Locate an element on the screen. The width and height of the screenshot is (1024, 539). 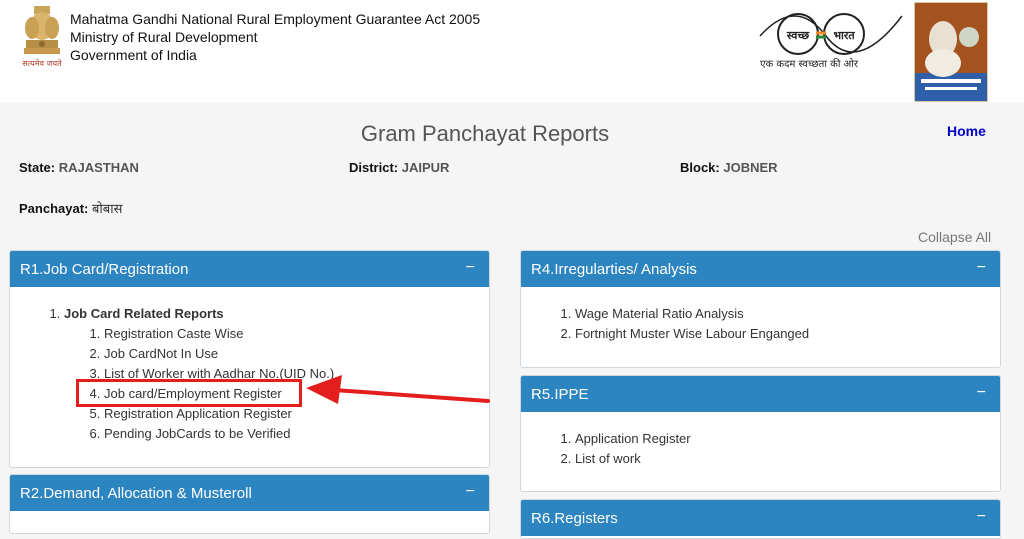
report-item: List of work is located at coordinates (787, 459).